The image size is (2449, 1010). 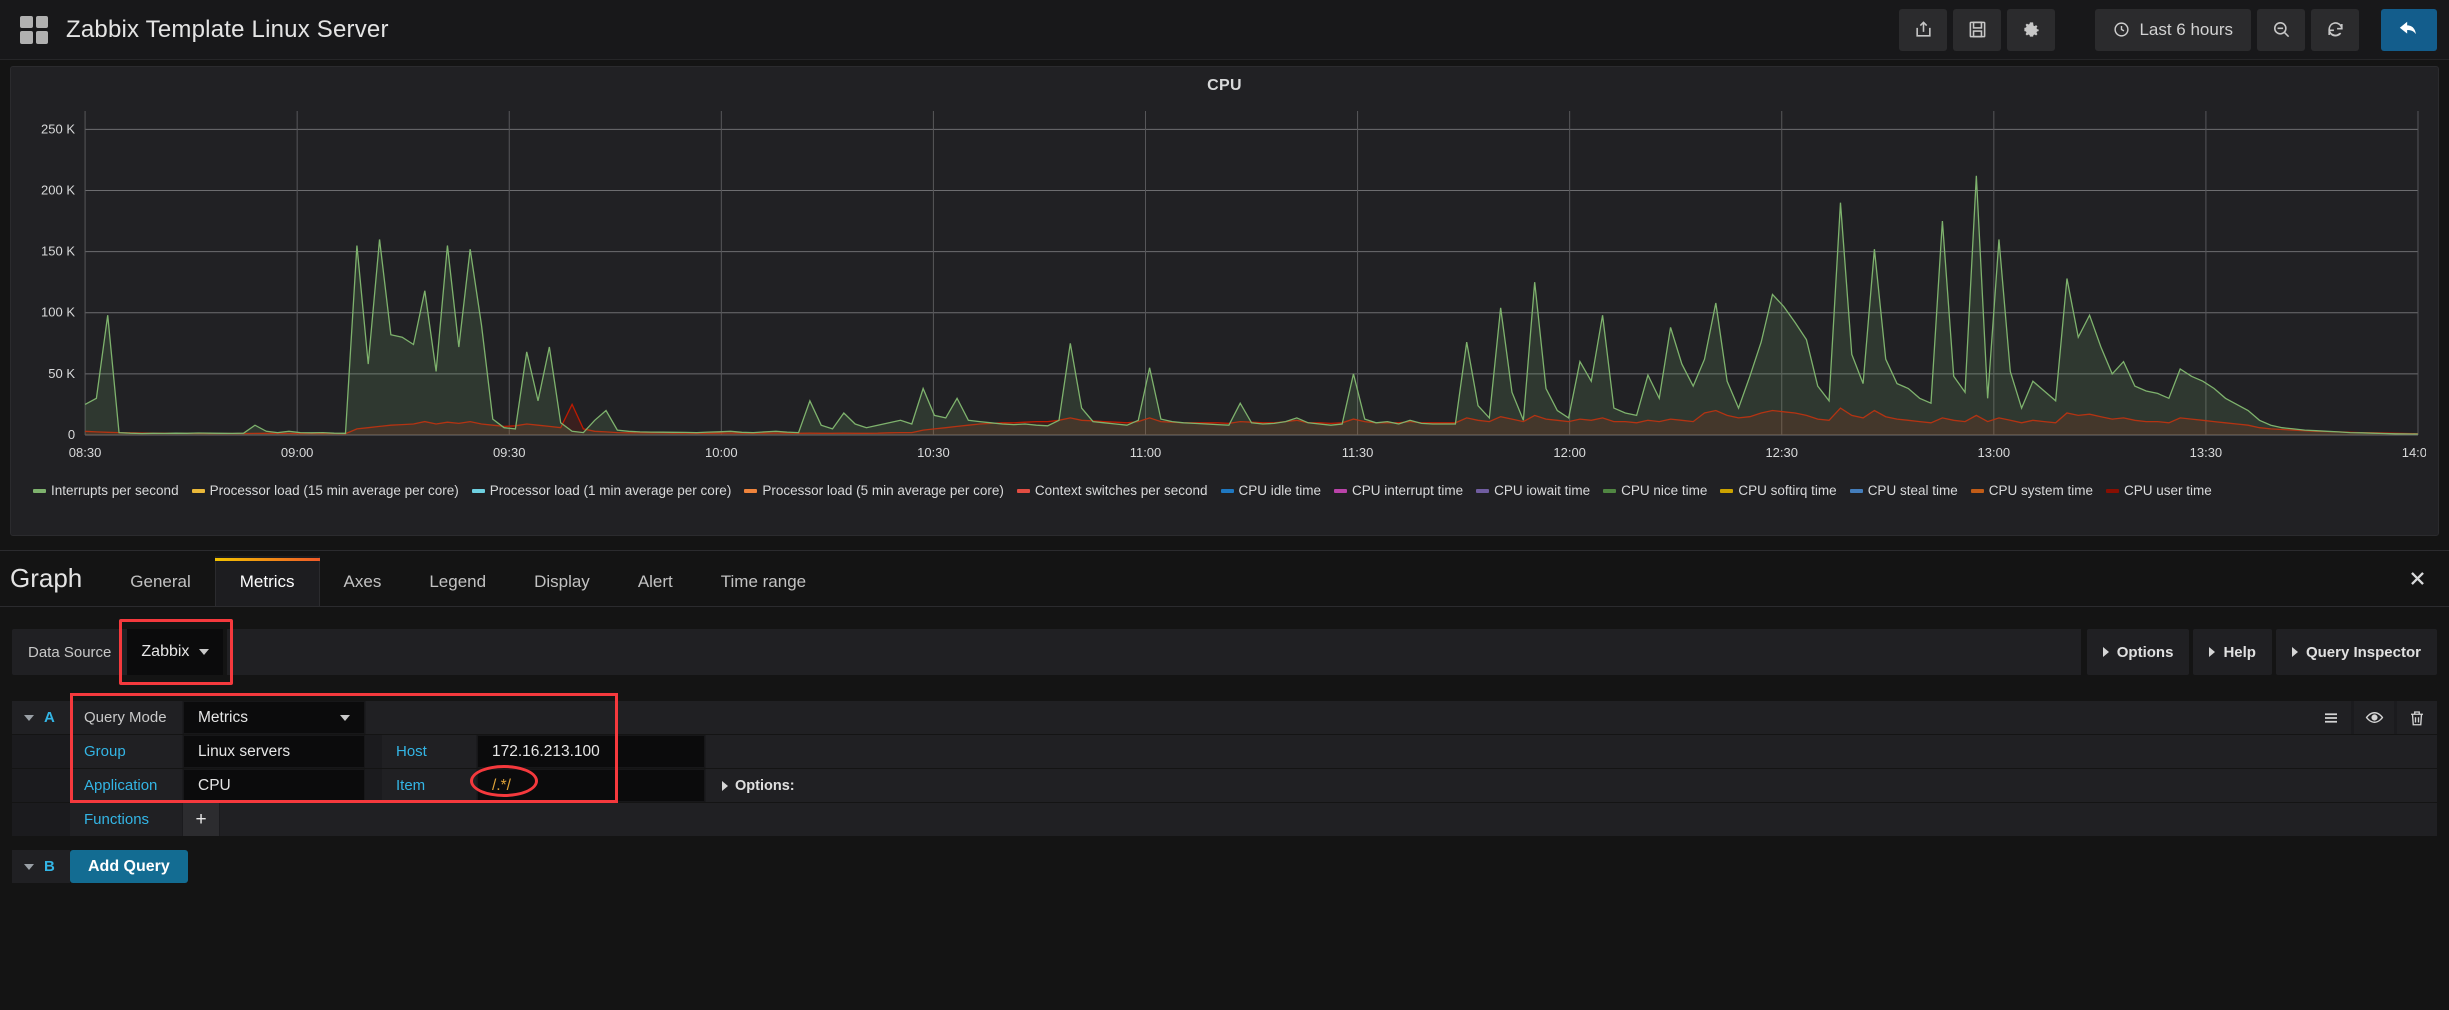 What do you see at coordinates (1280, 490) in the screenshot?
I see `legend-label: CPU idle time` at bounding box center [1280, 490].